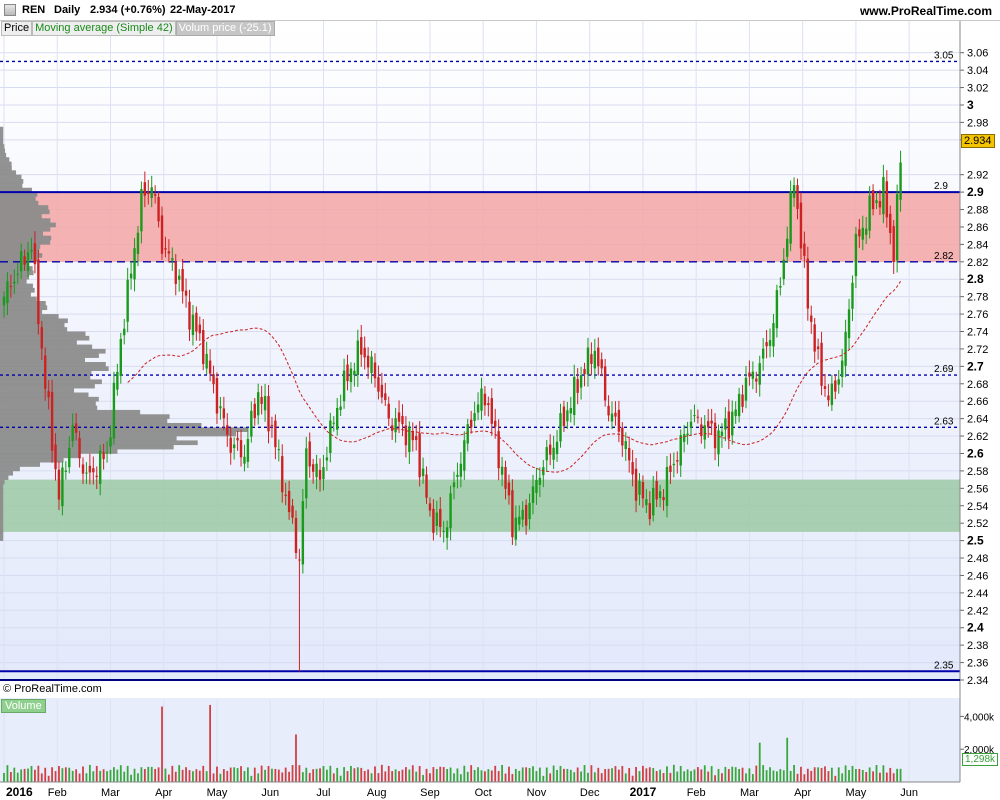 The image size is (1000, 800). I want to click on legend-volume-profile: Volum price (-25.1), so click(225, 28).